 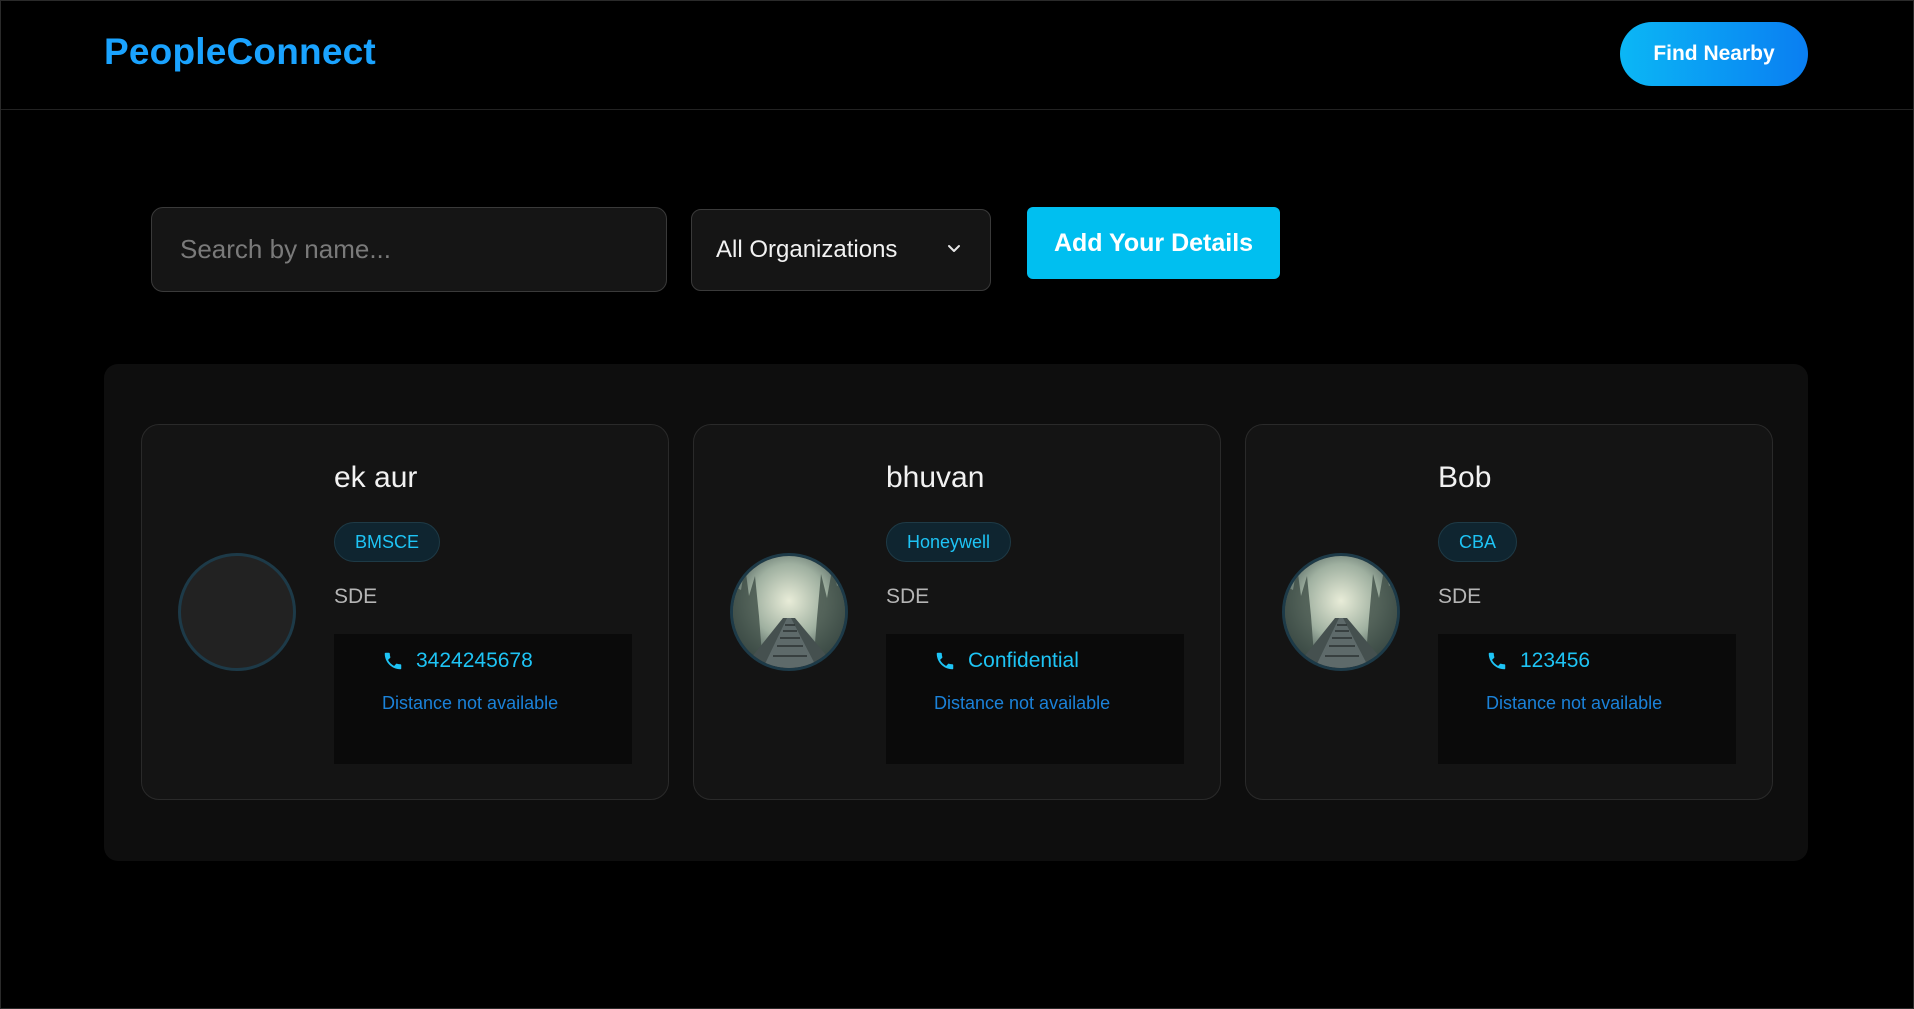 What do you see at coordinates (1714, 54) in the screenshot?
I see `find-nearby-button: Find Nearby` at bounding box center [1714, 54].